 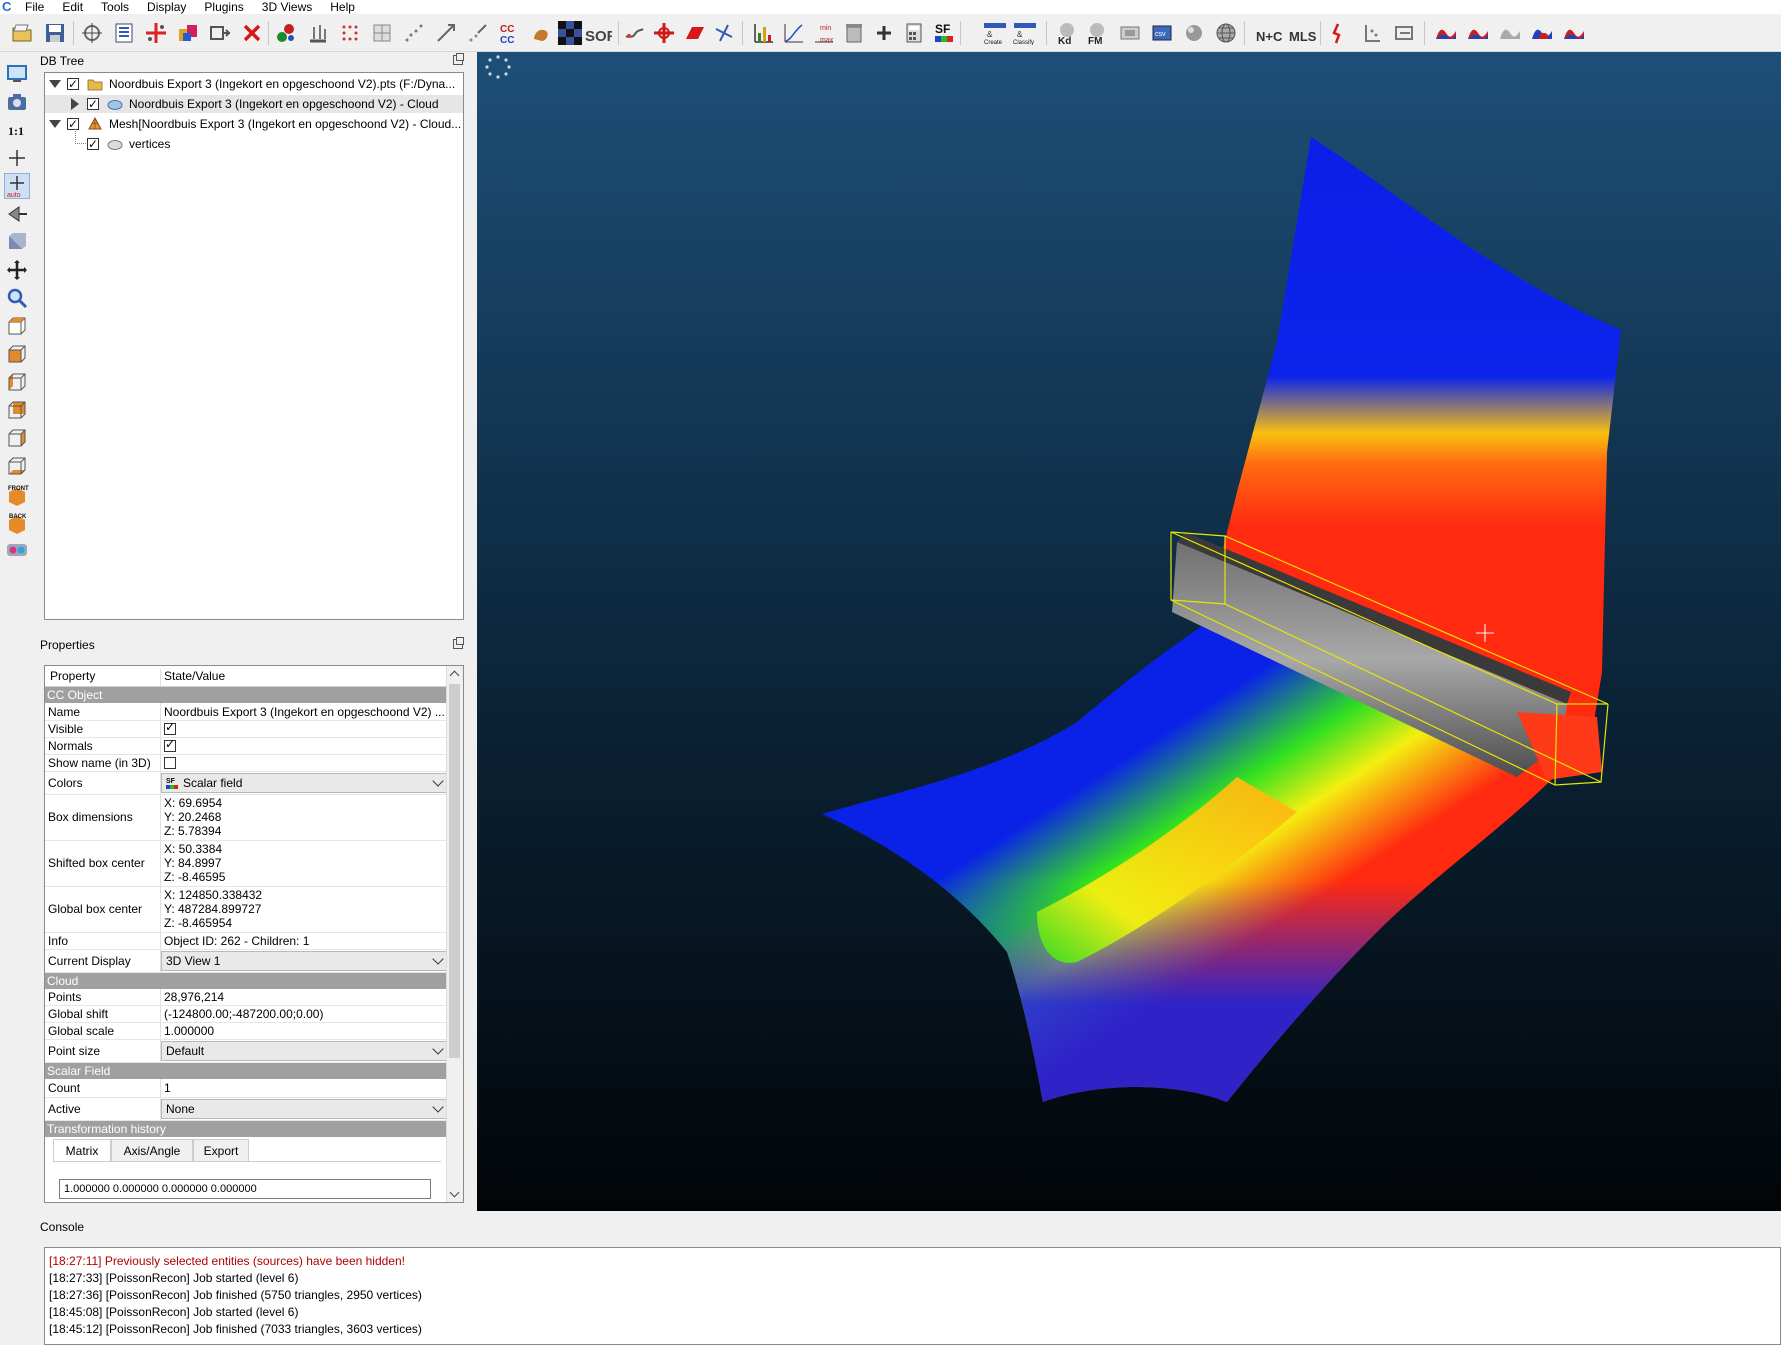 I want to click on scroll-up-icon, so click(x=454, y=675).